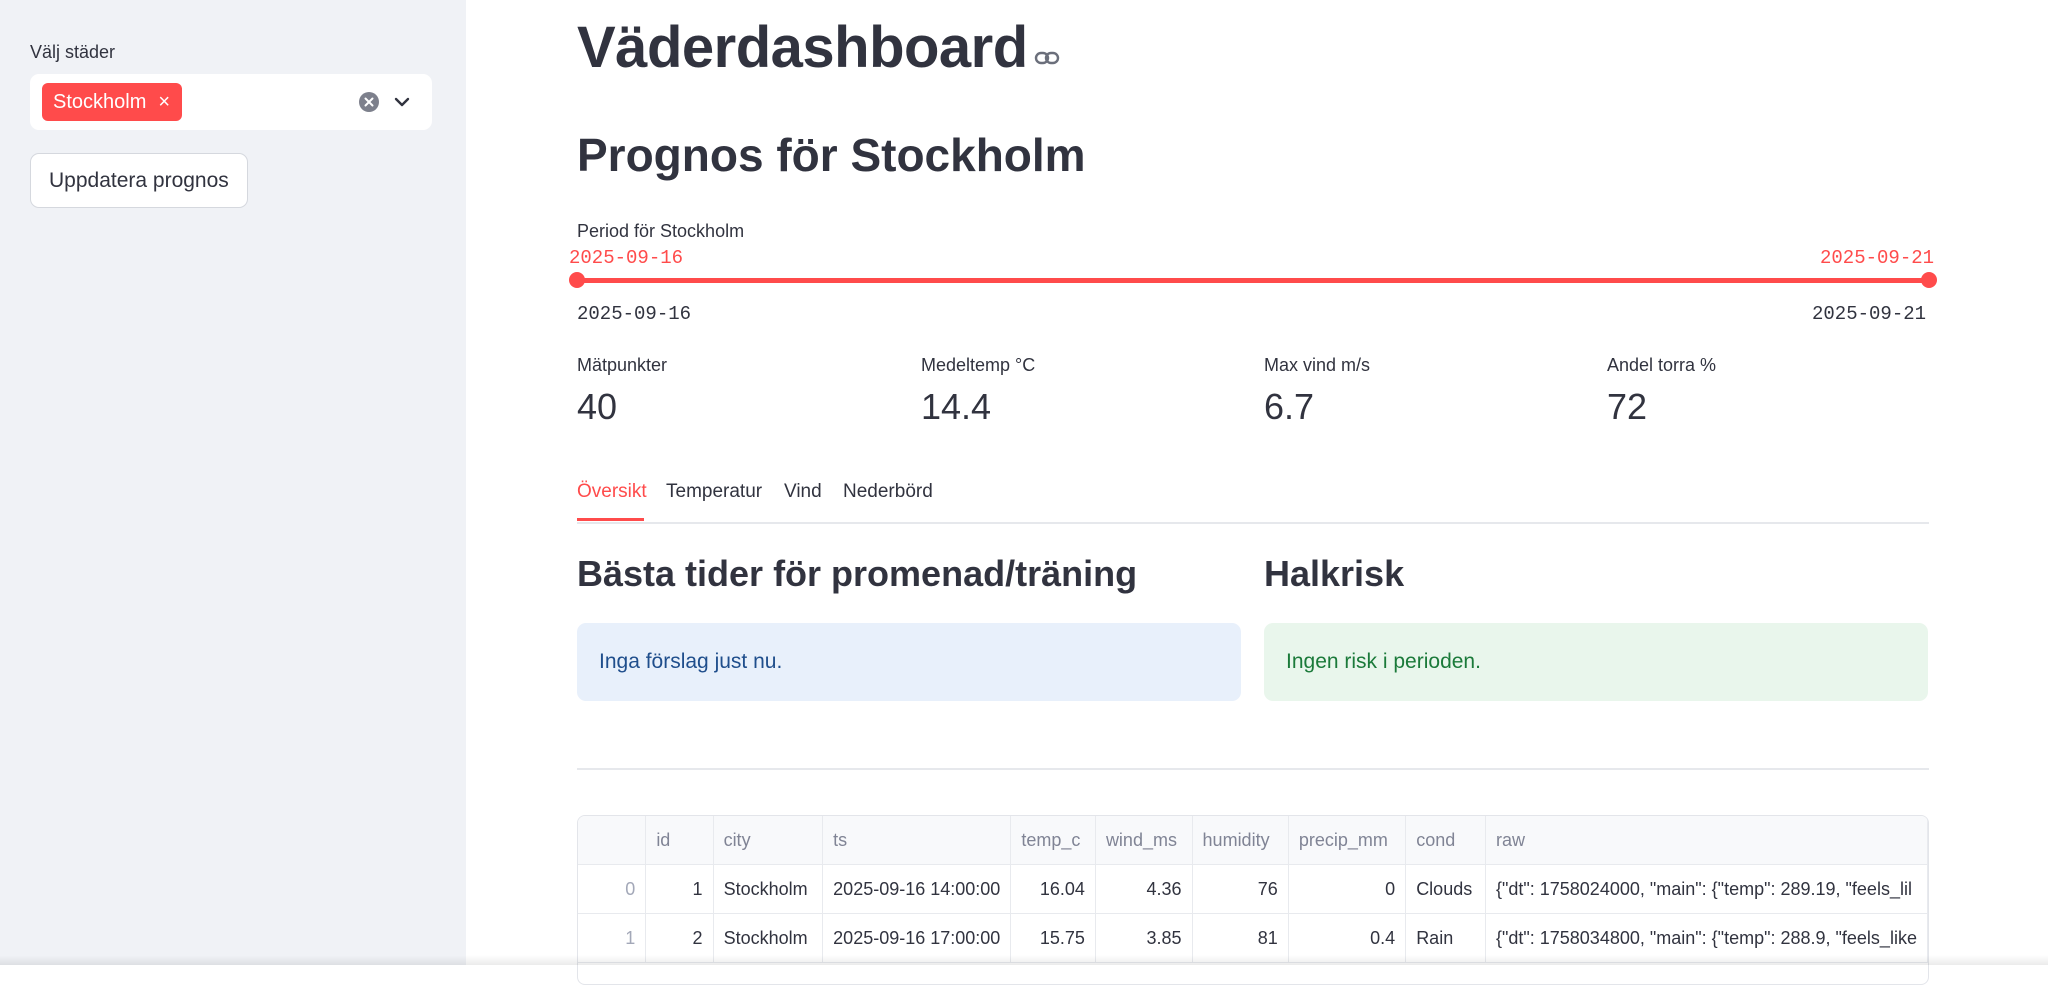 The width and height of the screenshot is (2048, 985). I want to click on column-header-id: id, so click(679, 840).